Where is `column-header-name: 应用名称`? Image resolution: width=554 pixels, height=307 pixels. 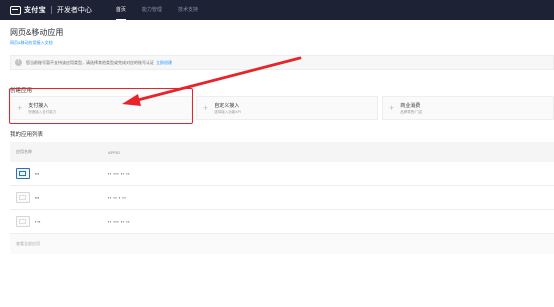 column-header-name: 应用名称 is located at coordinates (24, 151).